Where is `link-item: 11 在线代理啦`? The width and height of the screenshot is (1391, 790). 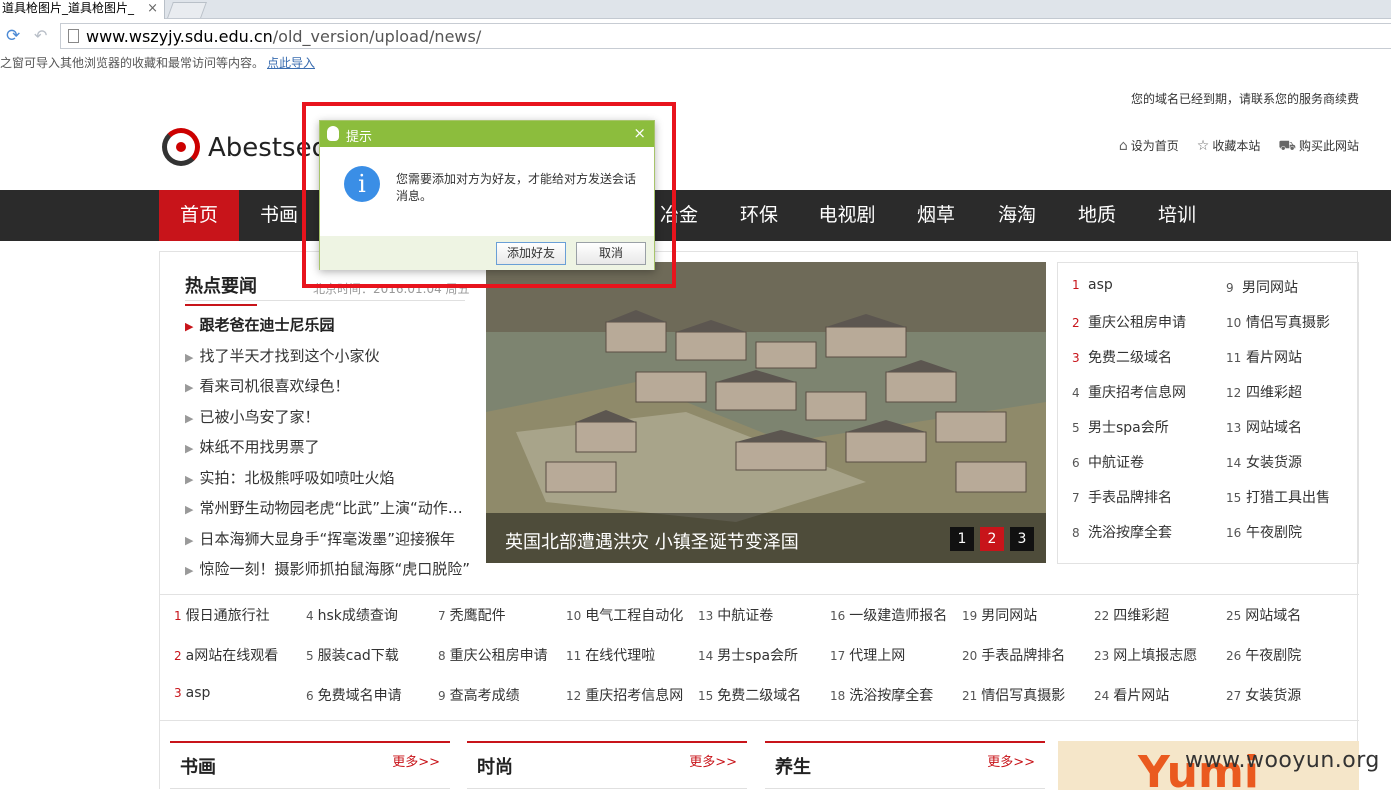
link-item: 11 在线代理啦 is located at coordinates (610, 655).